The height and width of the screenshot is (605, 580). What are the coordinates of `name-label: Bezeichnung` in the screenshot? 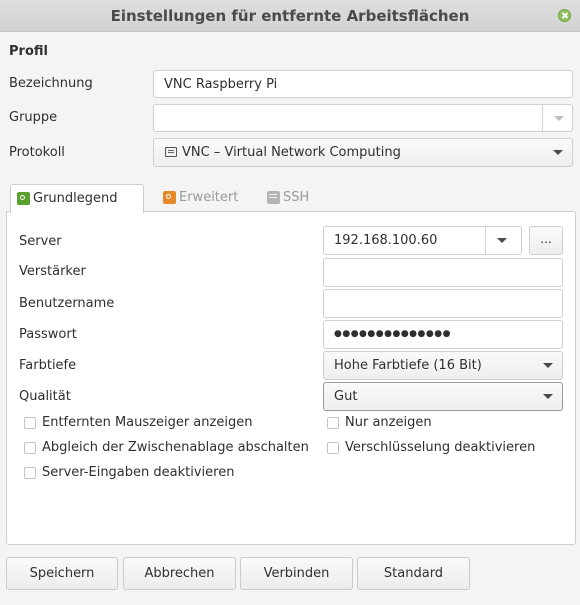 It's located at (51, 83).